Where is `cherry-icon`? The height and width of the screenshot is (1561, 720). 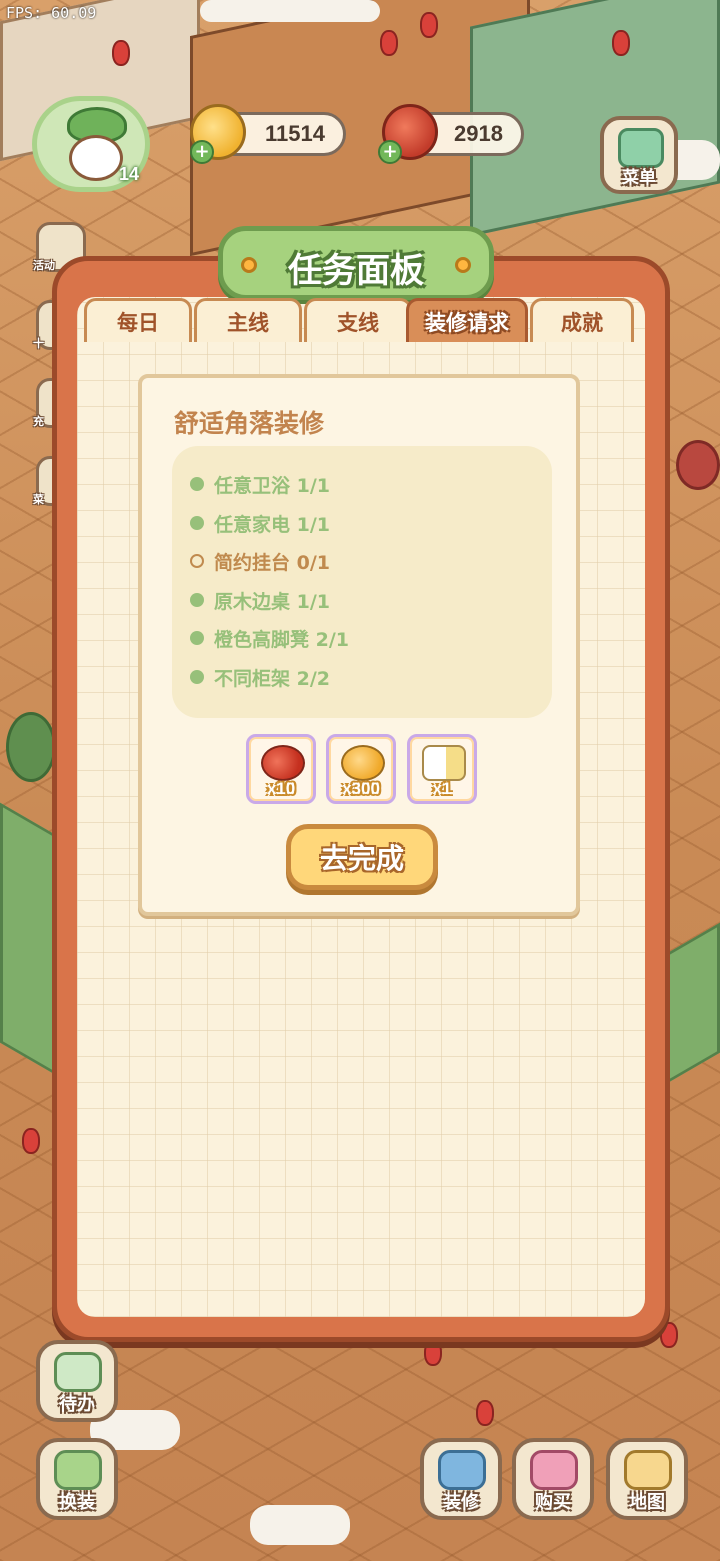
cherry-icon is located at coordinates (283, 763).